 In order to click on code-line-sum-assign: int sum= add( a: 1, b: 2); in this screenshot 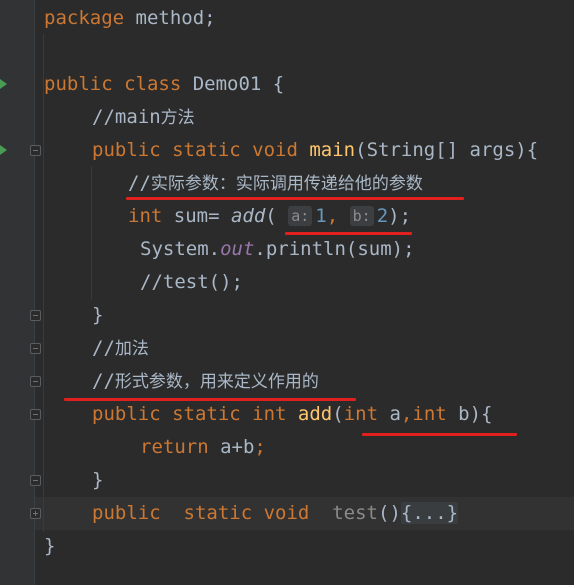, I will do `click(270, 216)`.